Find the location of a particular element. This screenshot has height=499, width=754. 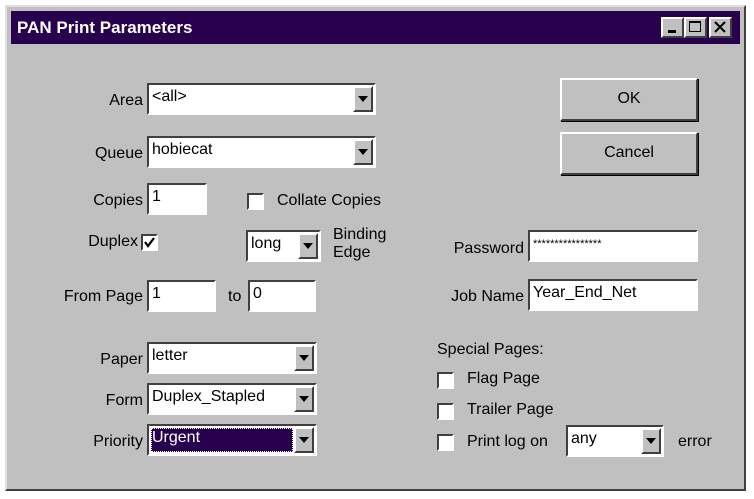

minimize-icon is located at coordinates (672, 31).